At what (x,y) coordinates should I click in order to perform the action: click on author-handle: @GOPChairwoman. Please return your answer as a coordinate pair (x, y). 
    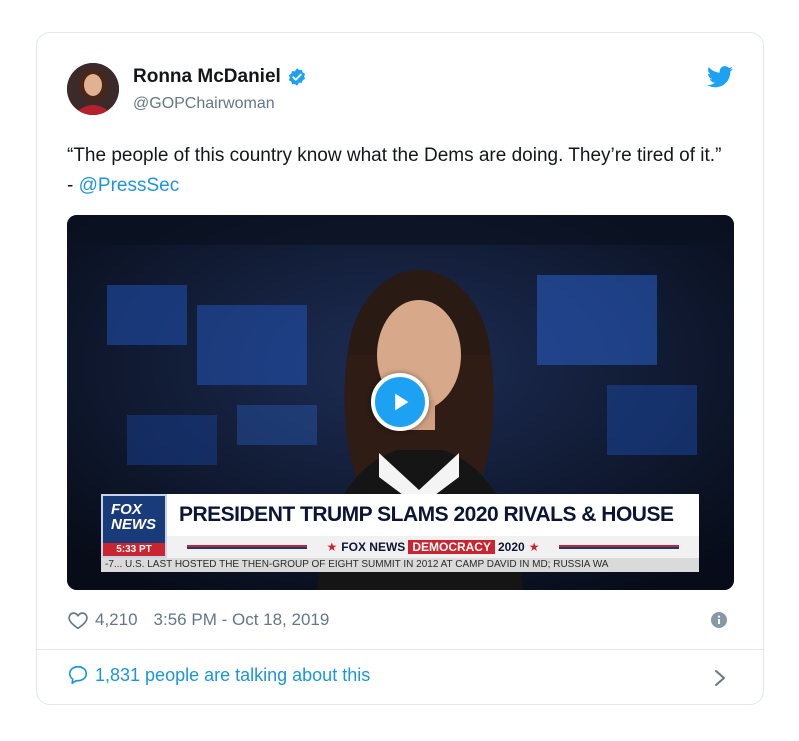
    Looking at the image, I should click on (204, 104).